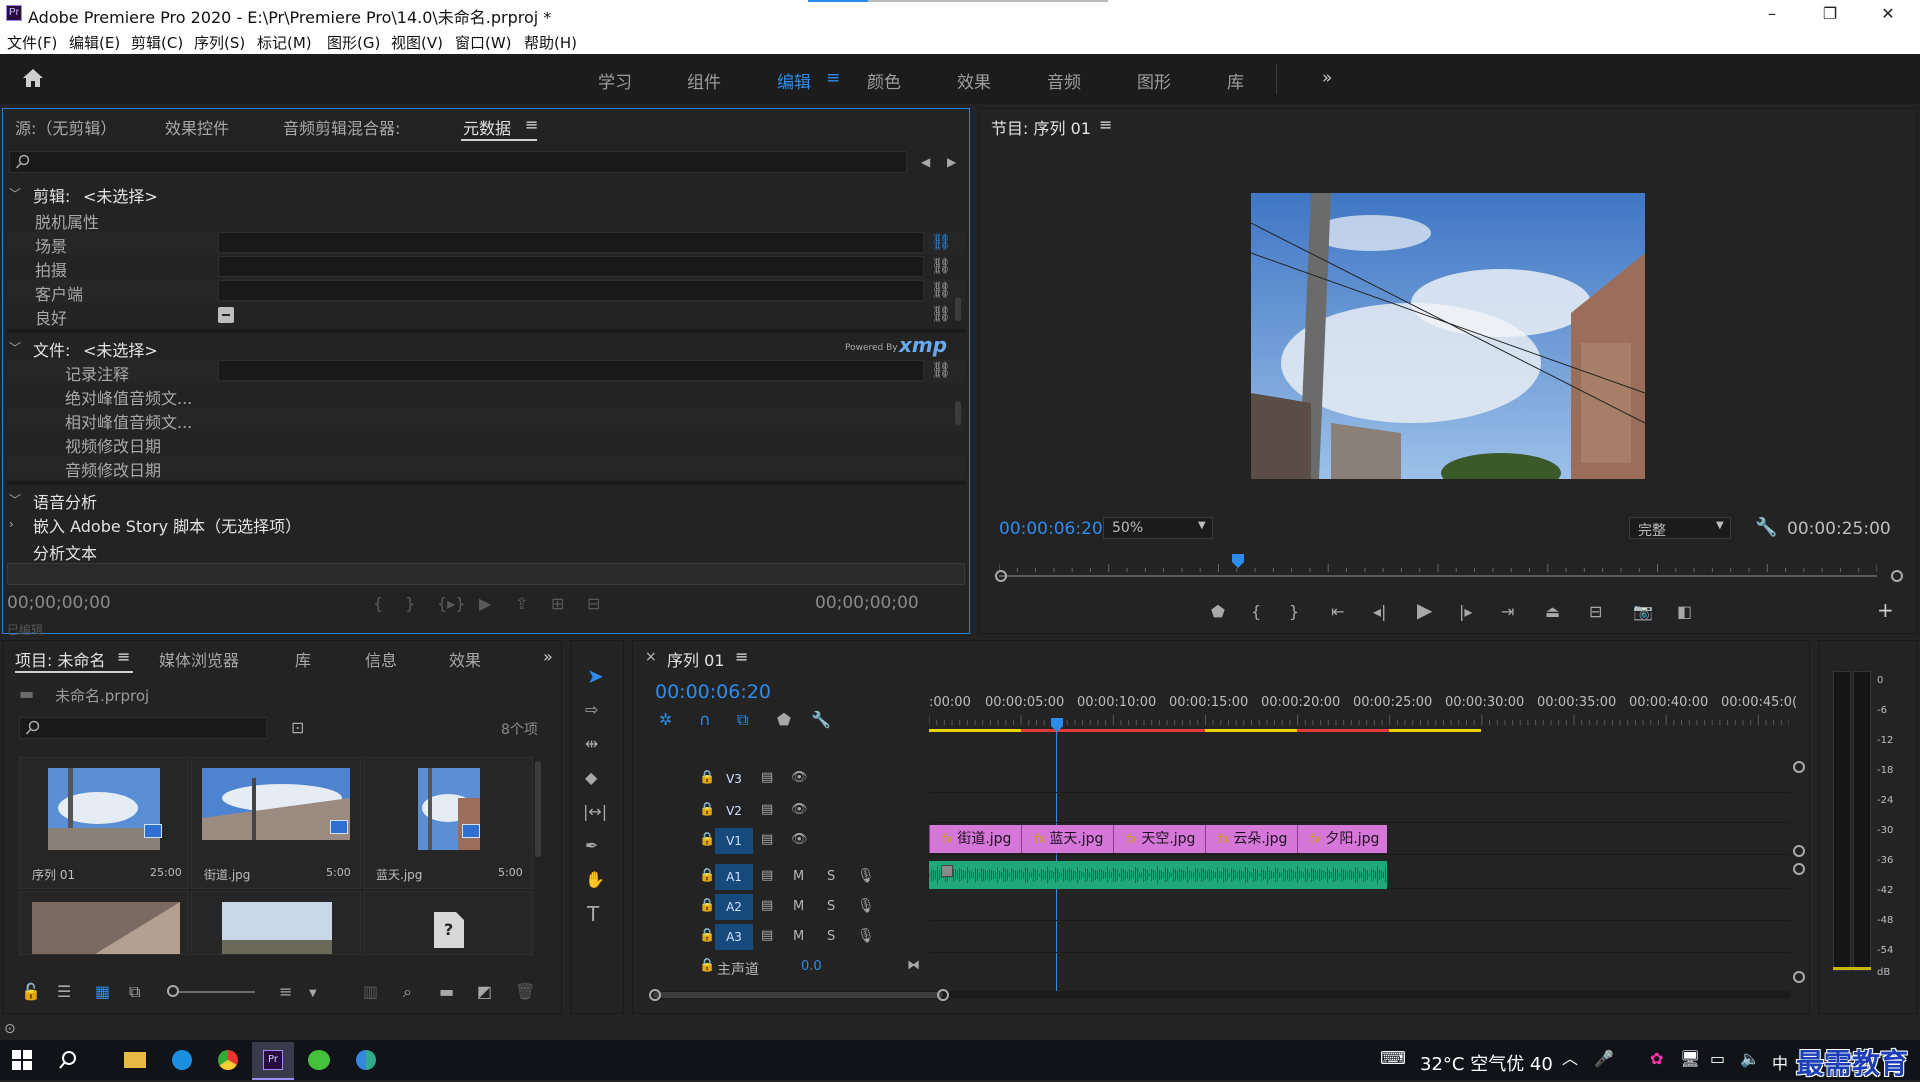  What do you see at coordinates (734, 841) in the screenshot?
I see `track-target-v1: V1` at bounding box center [734, 841].